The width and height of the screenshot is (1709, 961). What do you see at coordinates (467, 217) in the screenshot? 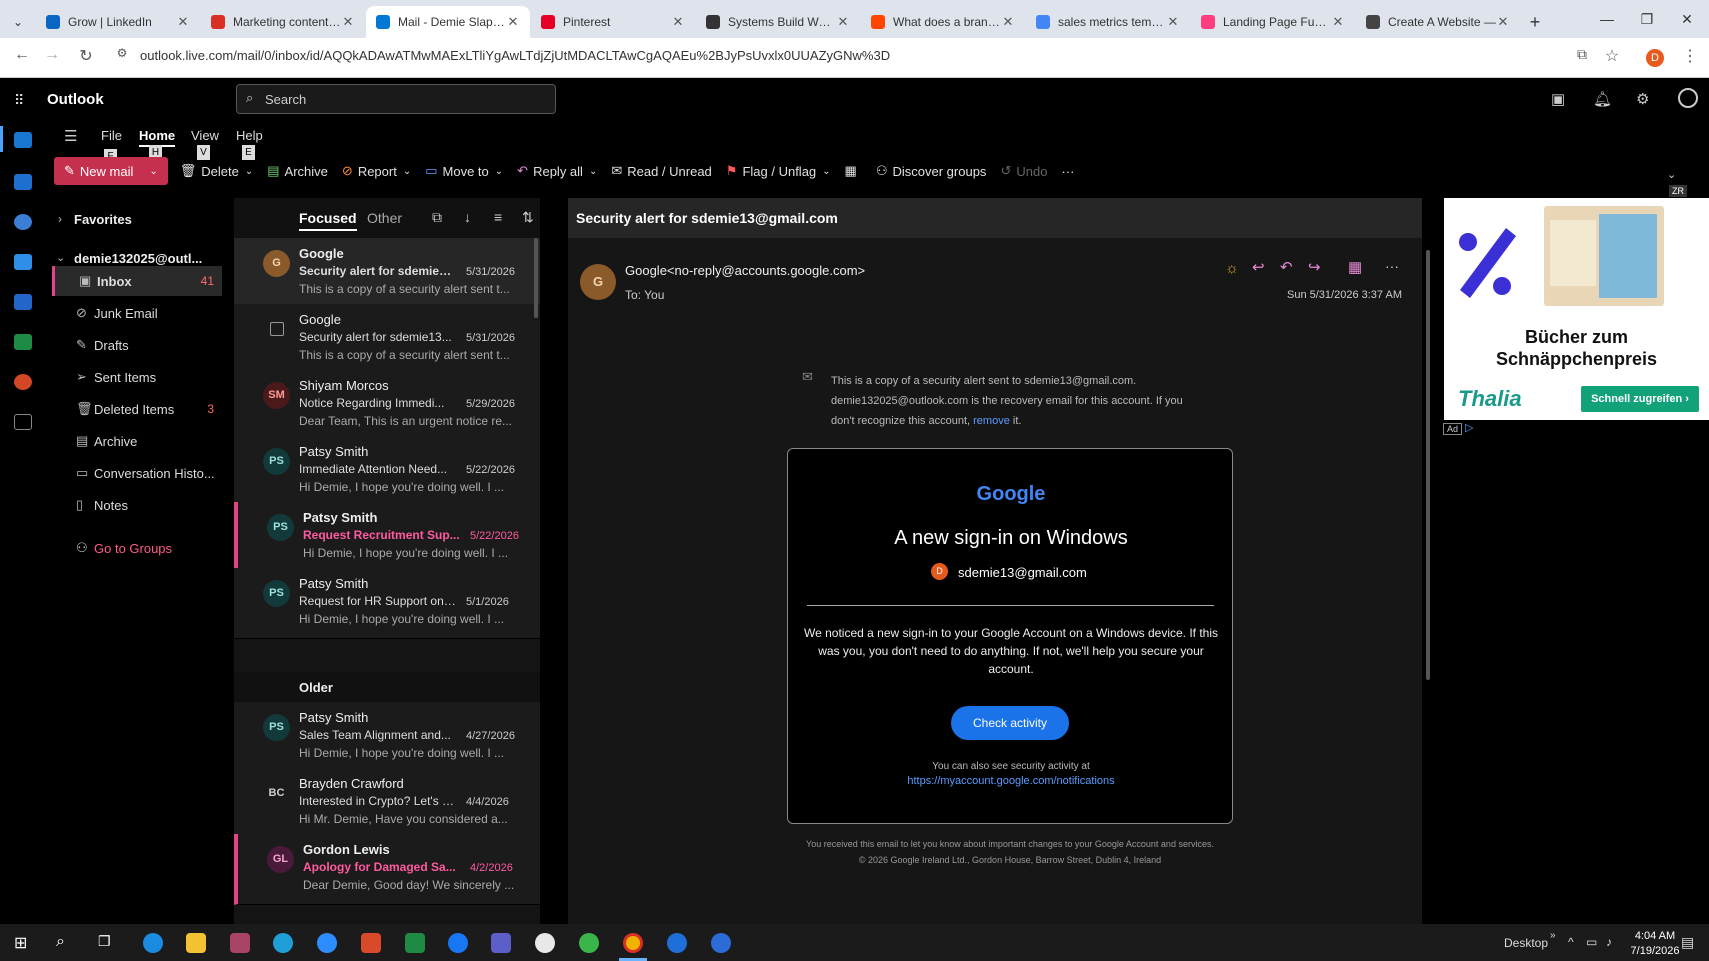
I see `jump-to-icon: ↓` at bounding box center [467, 217].